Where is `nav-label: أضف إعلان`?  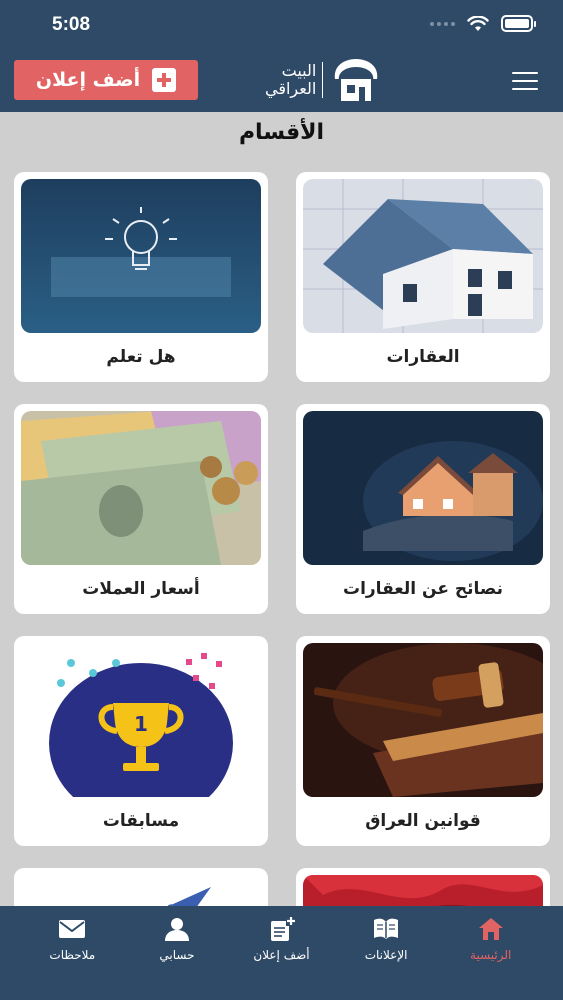
nav-label: أضف إعلان is located at coordinates (281, 955).